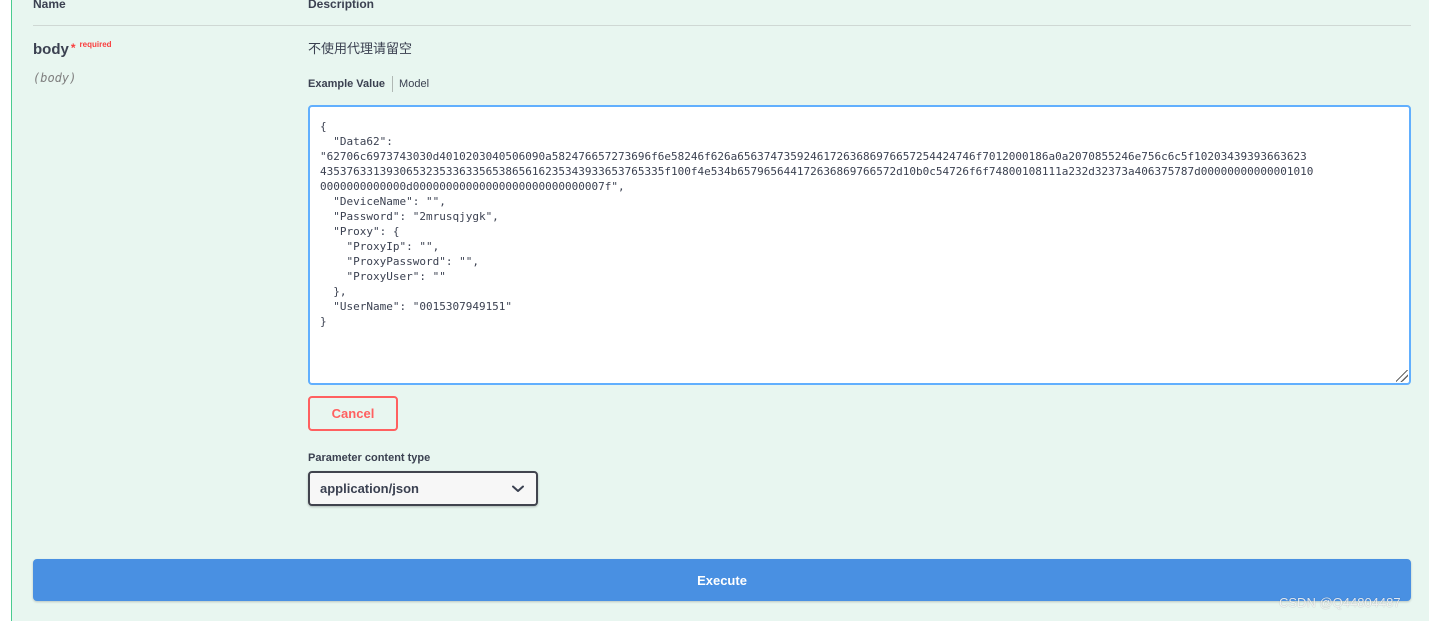 The height and width of the screenshot is (621, 1429). What do you see at coordinates (1402, 376) in the screenshot?
I see `resize-grip-icon` at bounding box center [1402, 376].